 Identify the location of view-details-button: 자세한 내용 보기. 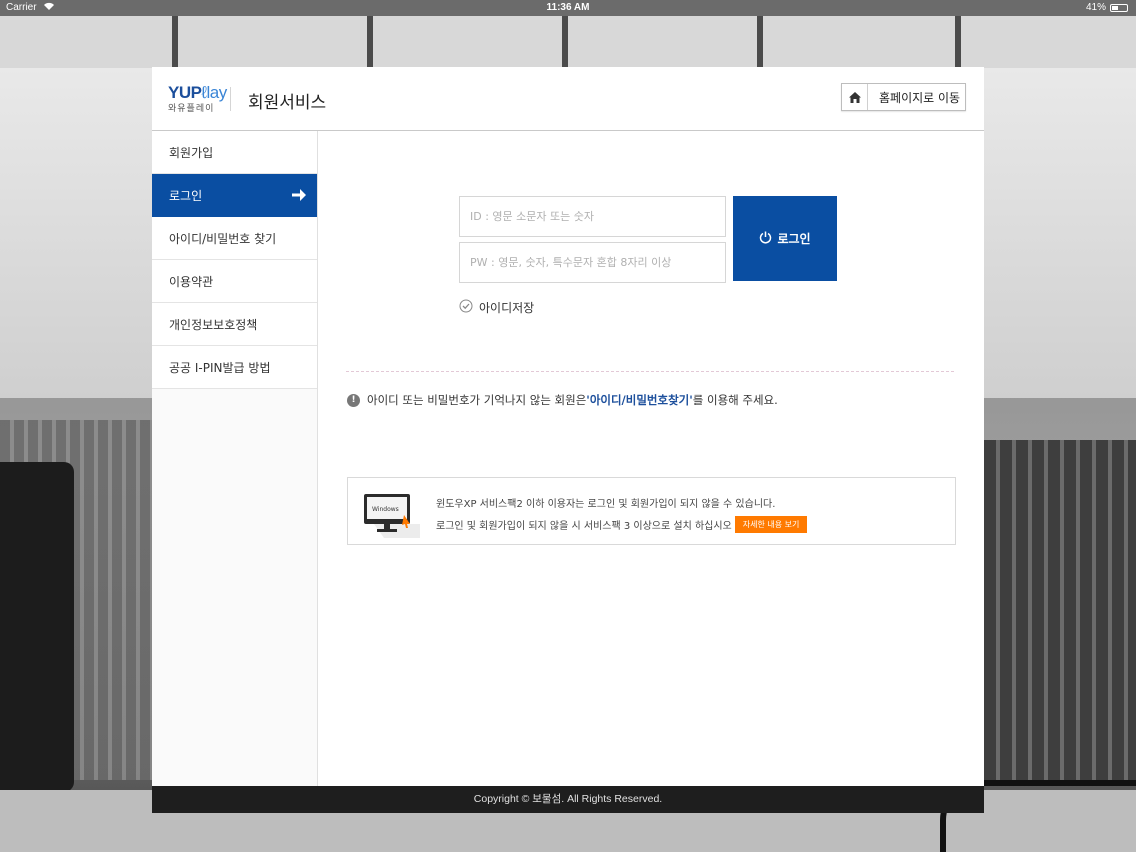
(771, 524).